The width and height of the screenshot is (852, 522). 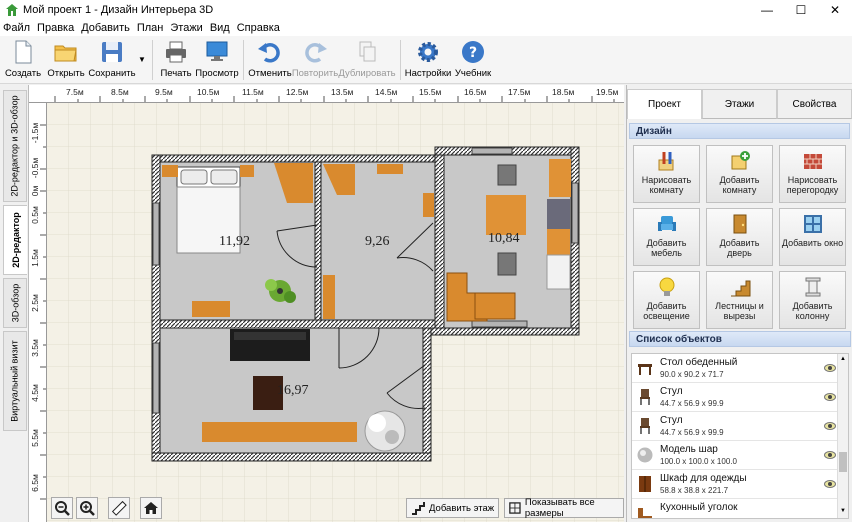 What do you see at coordinates (666, 286) in the screenshot?
I see `light-bulb-icon` at bounding box center [666, 286].